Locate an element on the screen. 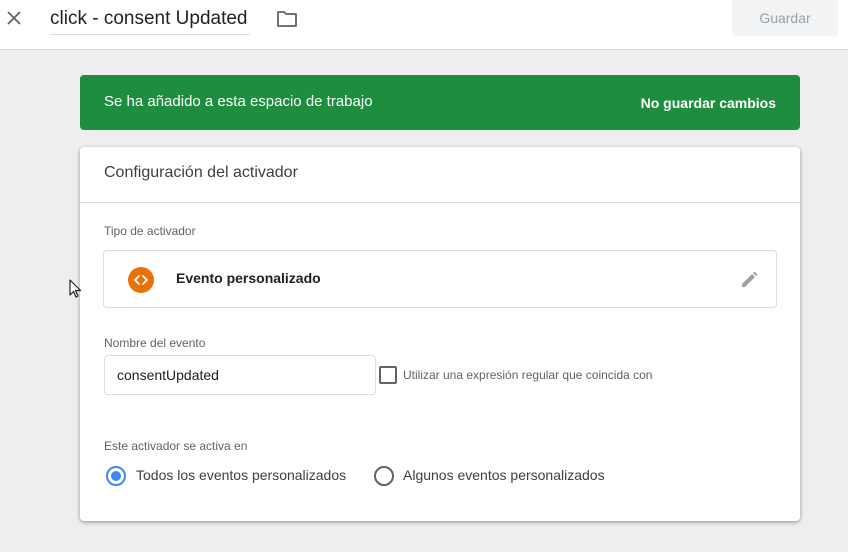 The width and height of the screenshot is (848, 552). close-icon is located at coordinates (14, 18).